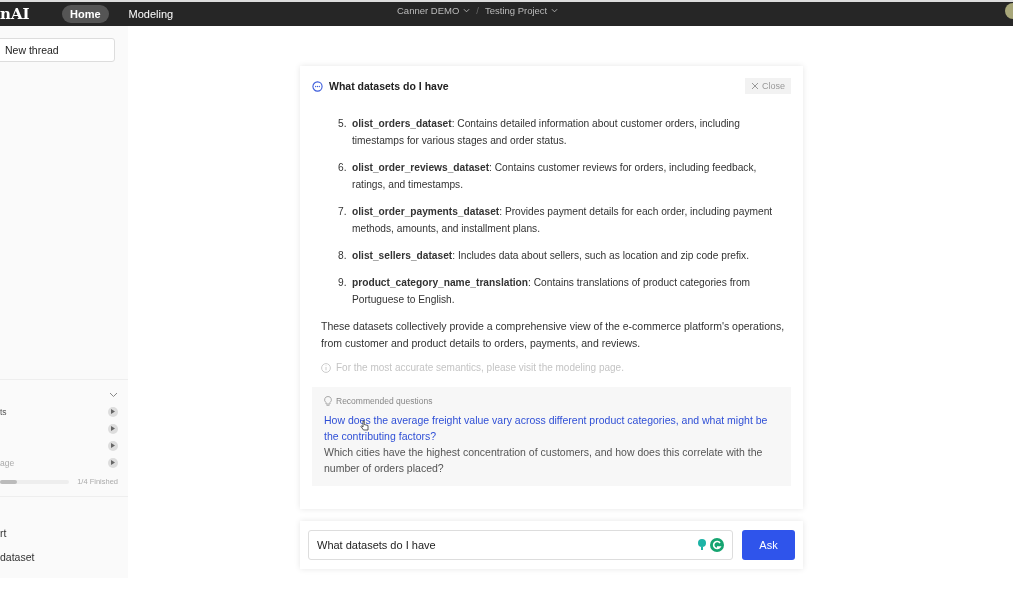 The image size is (1013, 615). What do you see at coordinates (710, 545) in the screenshot?
I see `extension-icons` at bounding box center [710, 545].